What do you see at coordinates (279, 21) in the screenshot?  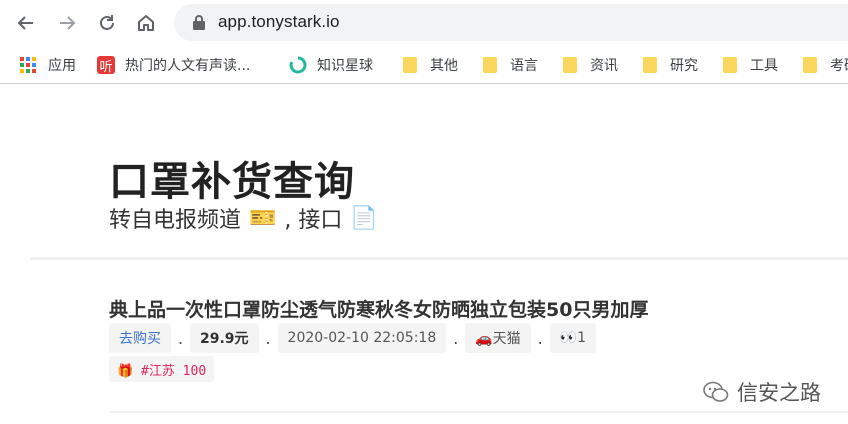 I see `url-text: app.tonystark.io` at bounding box center [279, 21].